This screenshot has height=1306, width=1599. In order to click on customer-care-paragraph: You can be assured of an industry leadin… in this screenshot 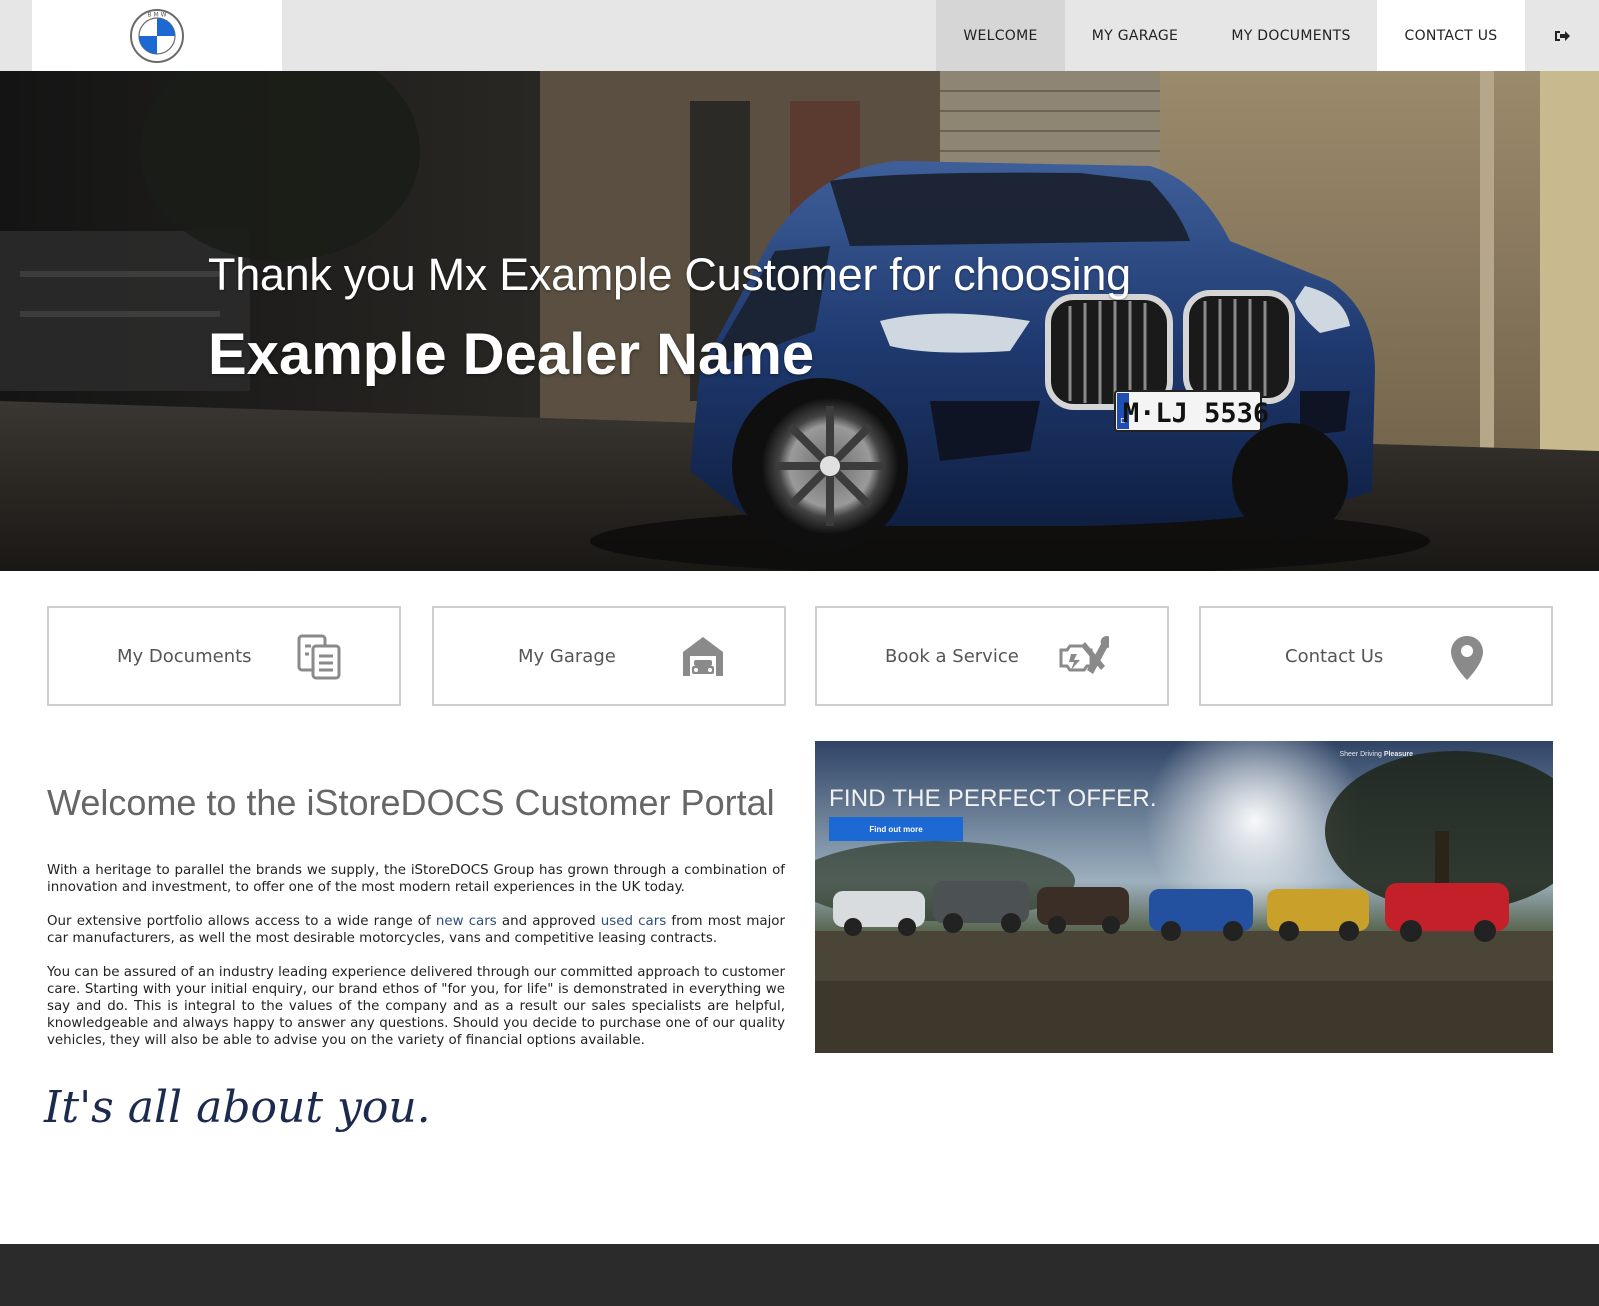, I will do `click(416, 1006)`.